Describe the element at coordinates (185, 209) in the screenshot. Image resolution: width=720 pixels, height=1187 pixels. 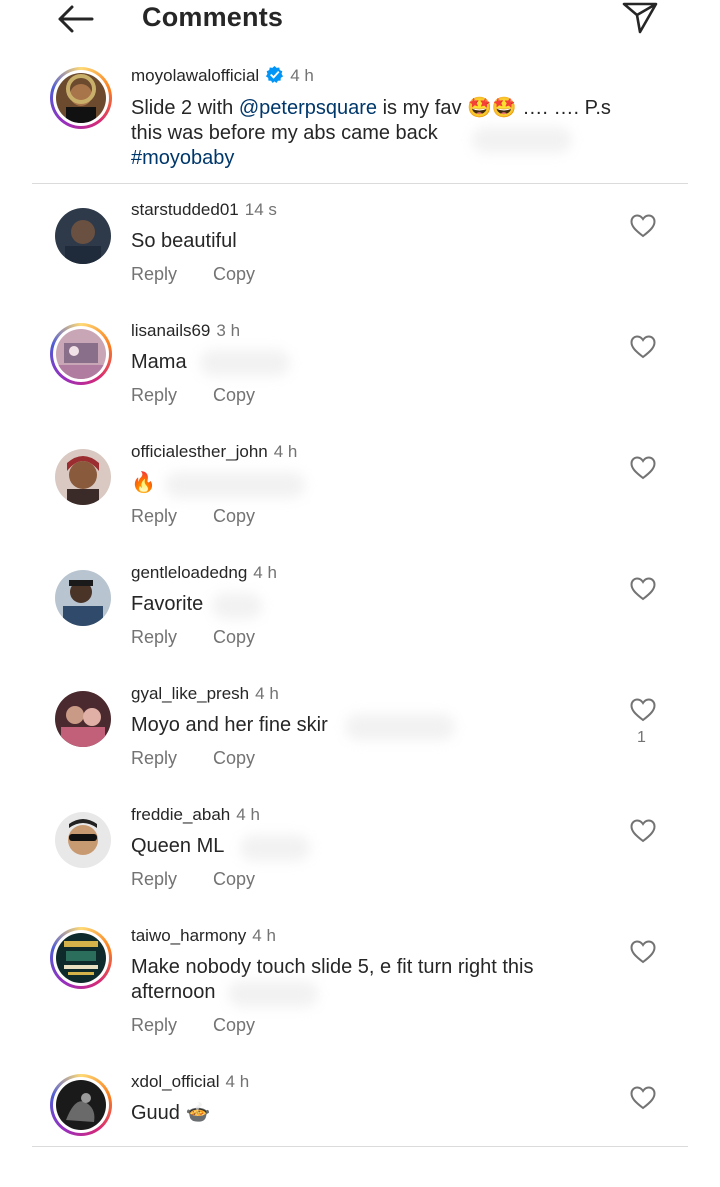
I see `username-text: starstudded01` at that location.